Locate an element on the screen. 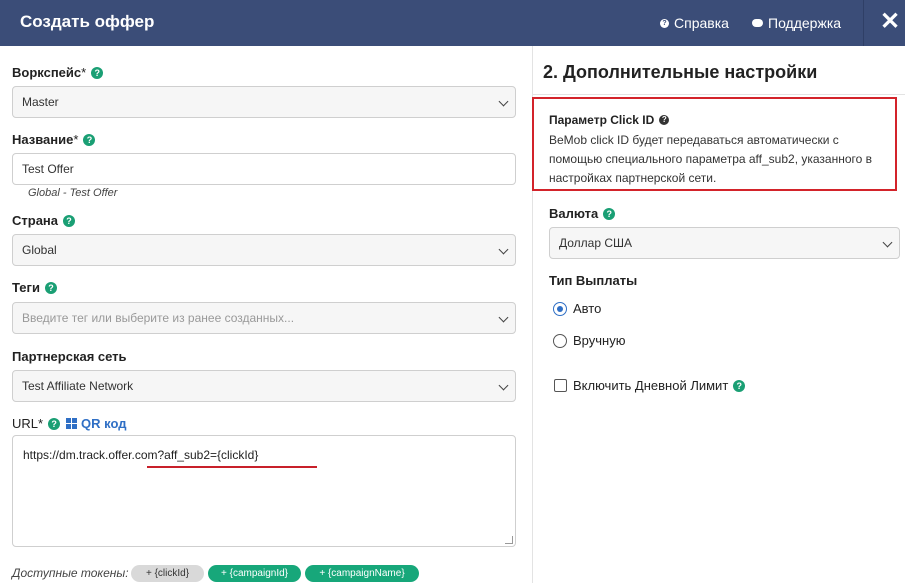 This screenshot has height=583, width=905. country-label: Страна ? is located at coordinates (44, 220).